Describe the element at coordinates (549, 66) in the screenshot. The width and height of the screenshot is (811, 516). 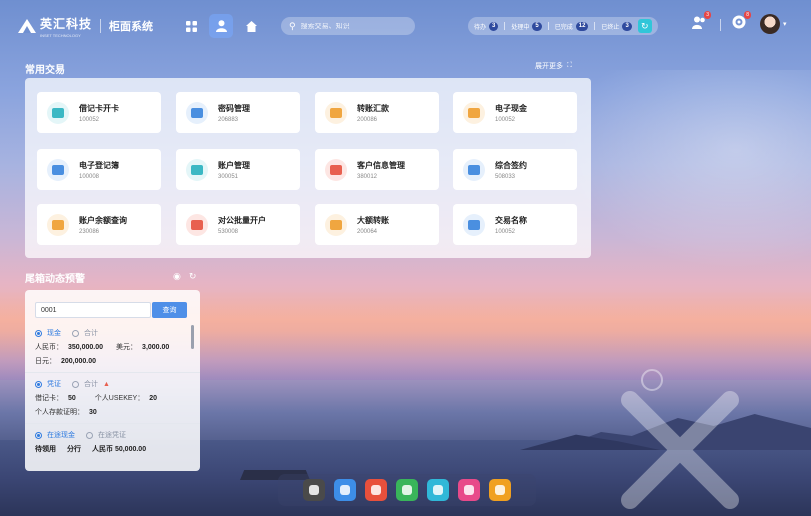
I see `expand-more-label: 展开更多` at that location.